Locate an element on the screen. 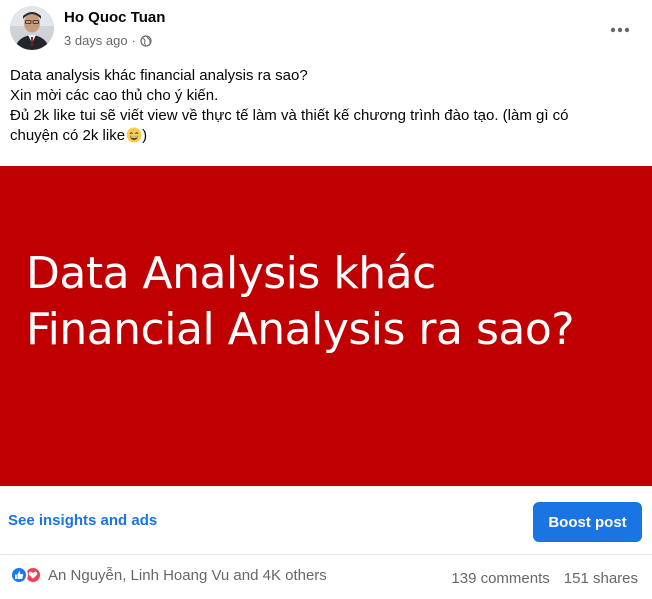 This screenshot has height=599, width=652. see-insights-link: See insights and ads is located at coordinates (82, 520).